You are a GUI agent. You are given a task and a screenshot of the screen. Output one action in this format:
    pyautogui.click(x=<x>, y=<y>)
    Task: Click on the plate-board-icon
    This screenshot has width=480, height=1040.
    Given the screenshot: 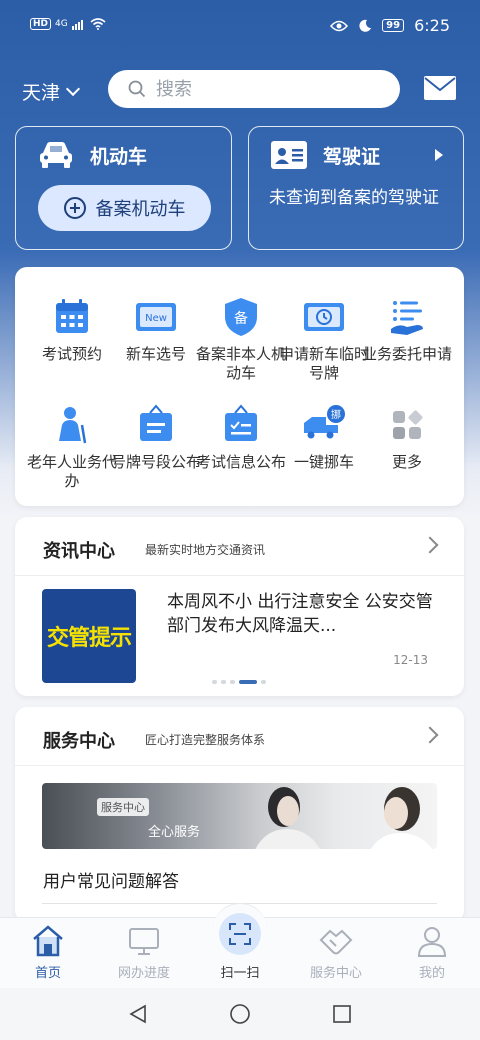 What is the action you would take?
    pyautogui.click(x=156, y=422)
    